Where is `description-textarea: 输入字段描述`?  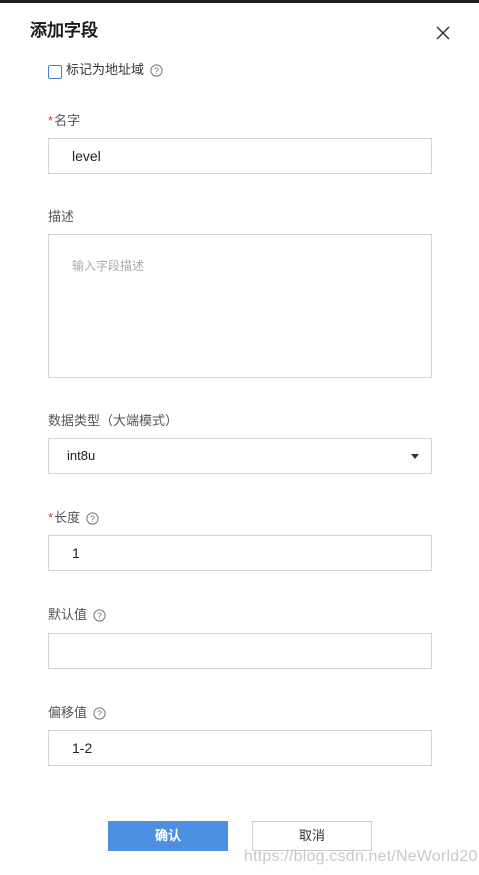
description-textarea: 输入字段描述 is located at coordinates (240, 306).